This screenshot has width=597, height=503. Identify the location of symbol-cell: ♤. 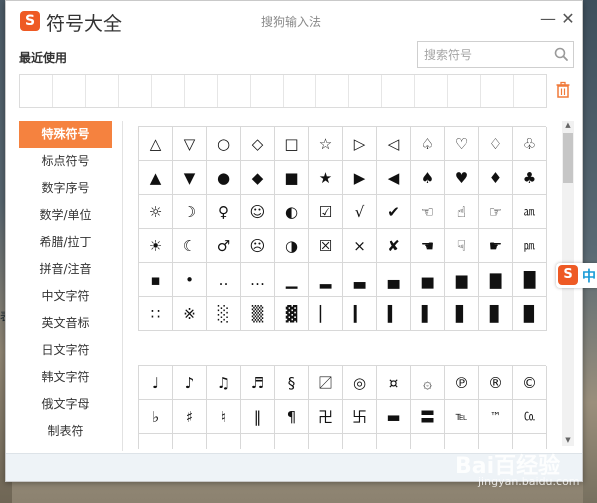
(428, 144).